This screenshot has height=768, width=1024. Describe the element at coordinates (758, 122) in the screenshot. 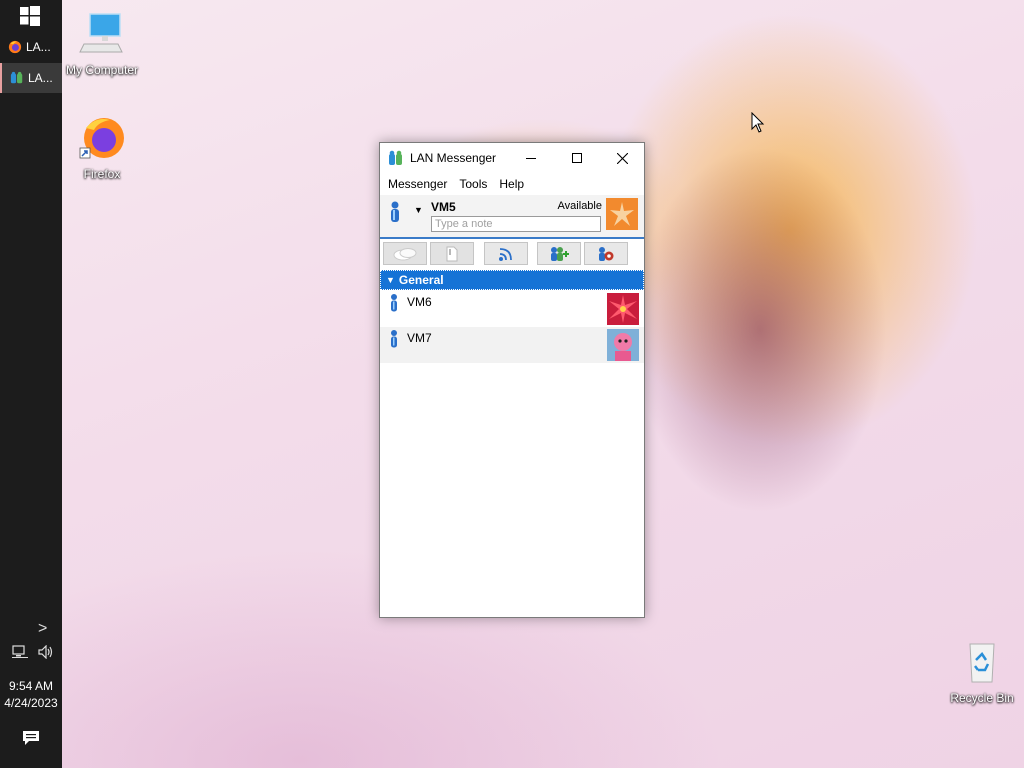

I see `mouse-cursor-icon` at that location.